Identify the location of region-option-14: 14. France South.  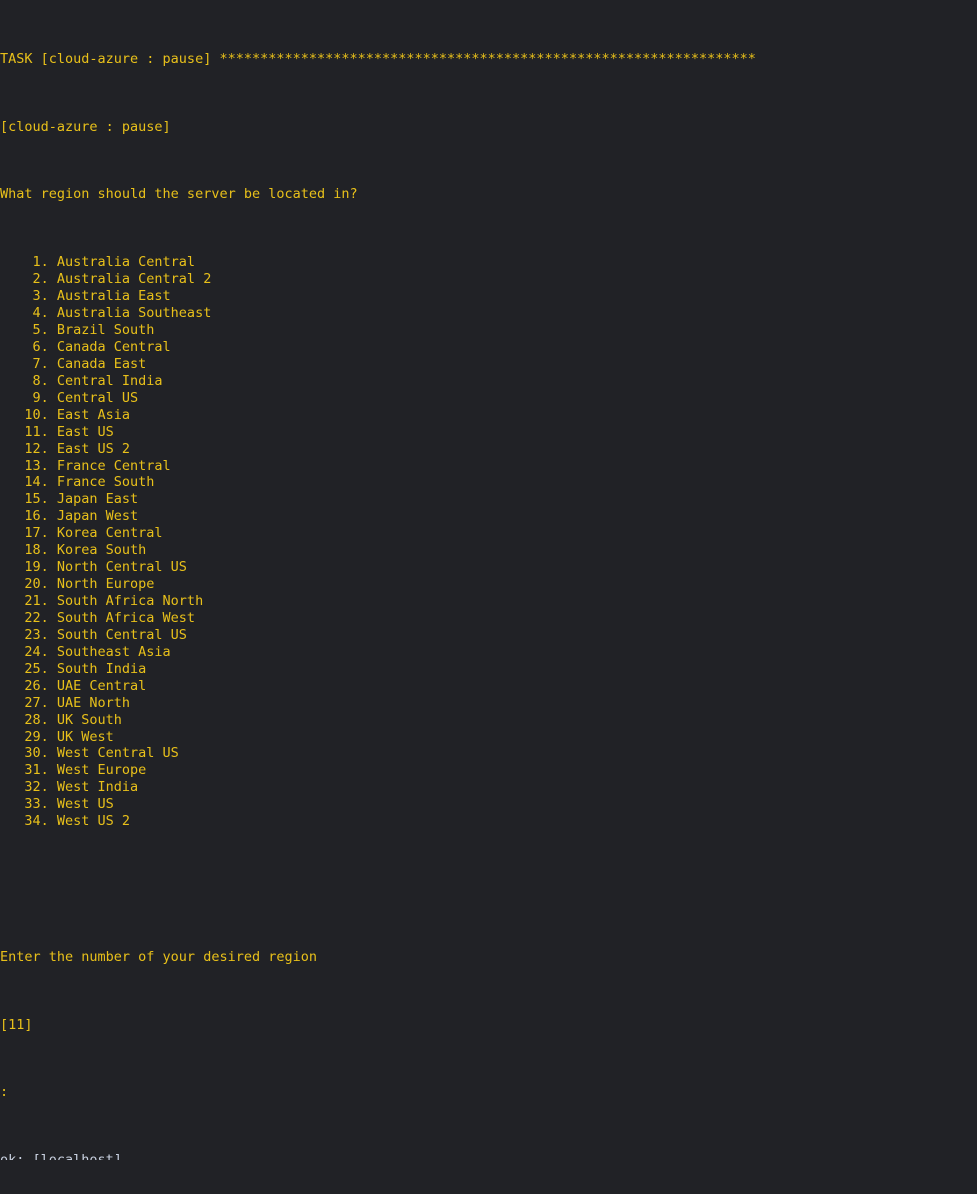
(488, 482).